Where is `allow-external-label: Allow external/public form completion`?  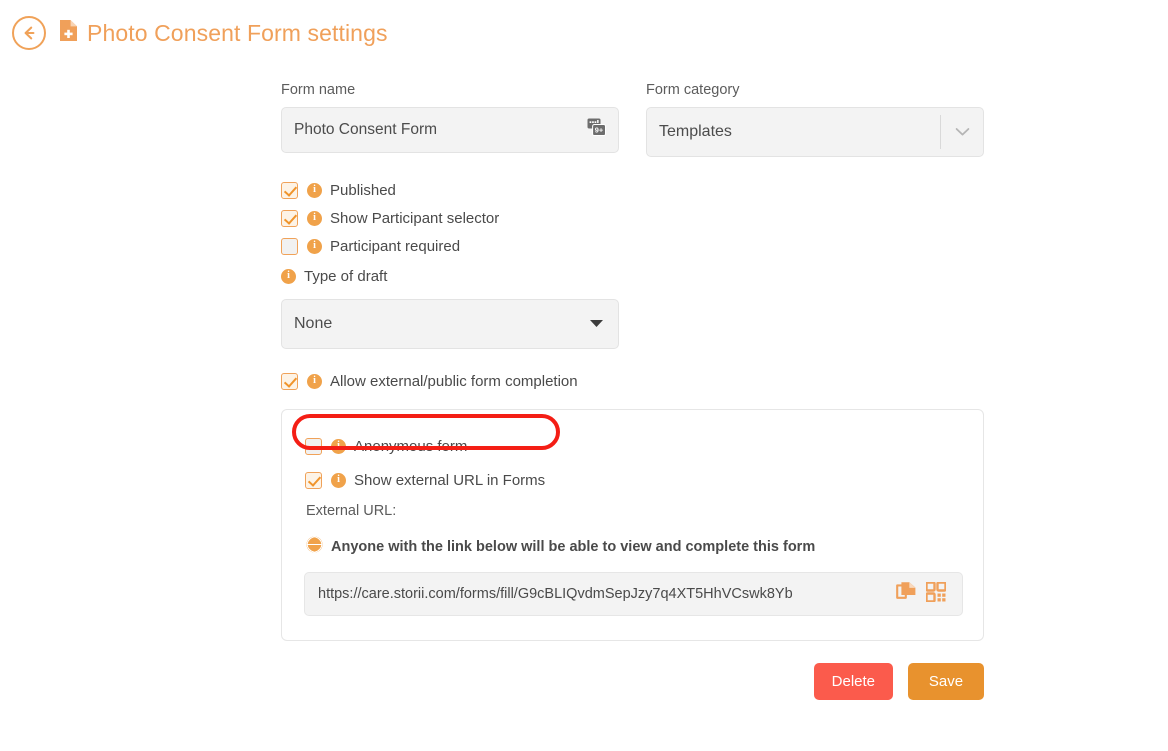
allow-external-label: Allow external/public form completion is located at coordinates (454, 381).